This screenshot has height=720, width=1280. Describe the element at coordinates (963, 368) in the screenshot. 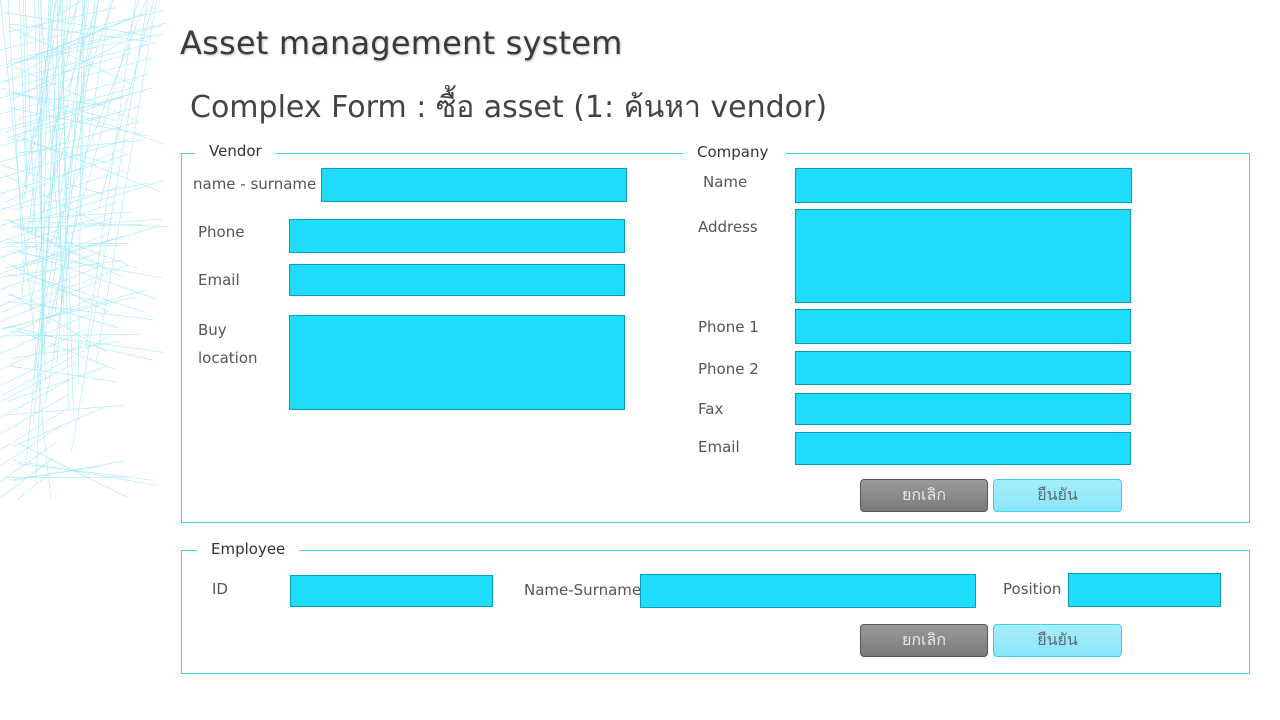

I see `company-phone2-input` at that location.